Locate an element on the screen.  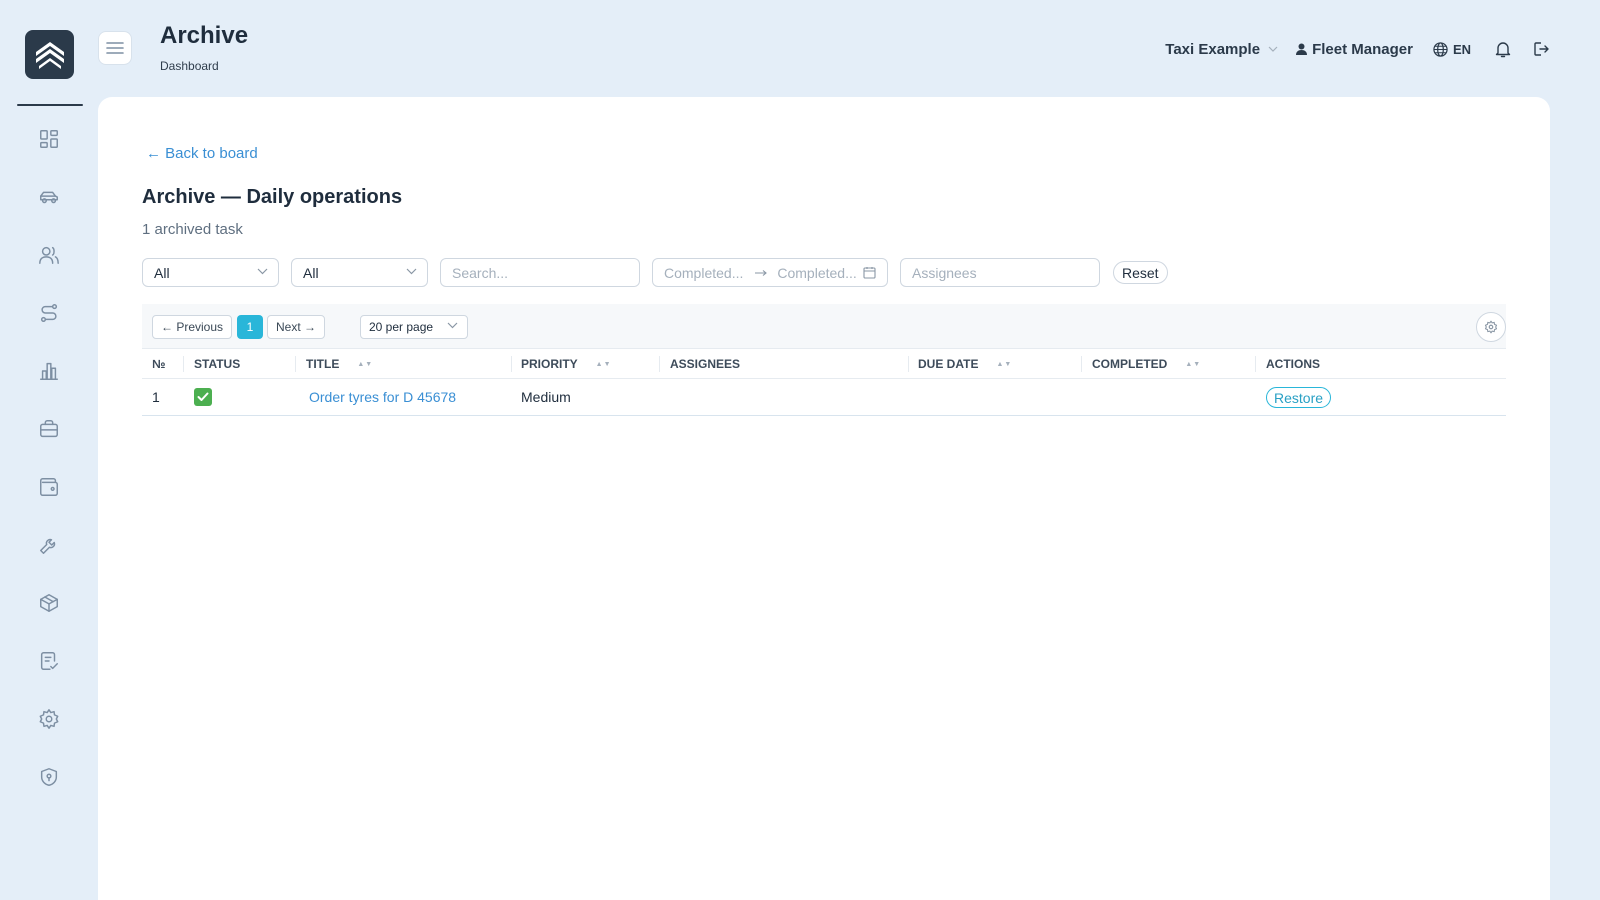
sidebar-item-settings is located at coordinates (49, 719).